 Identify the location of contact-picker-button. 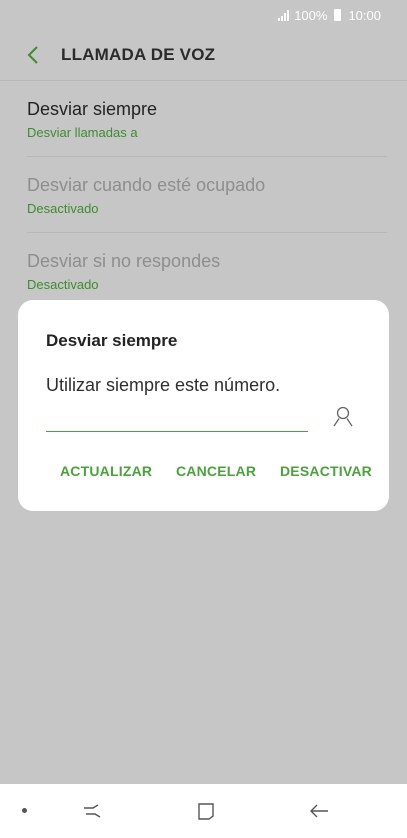
(343, 416).